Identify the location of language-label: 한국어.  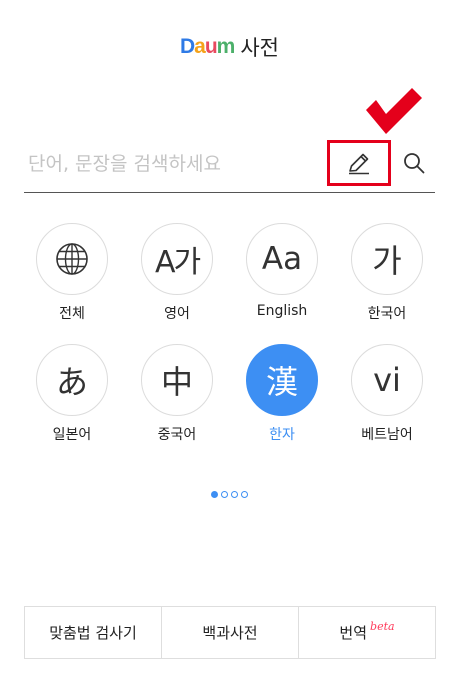
(387, 314).